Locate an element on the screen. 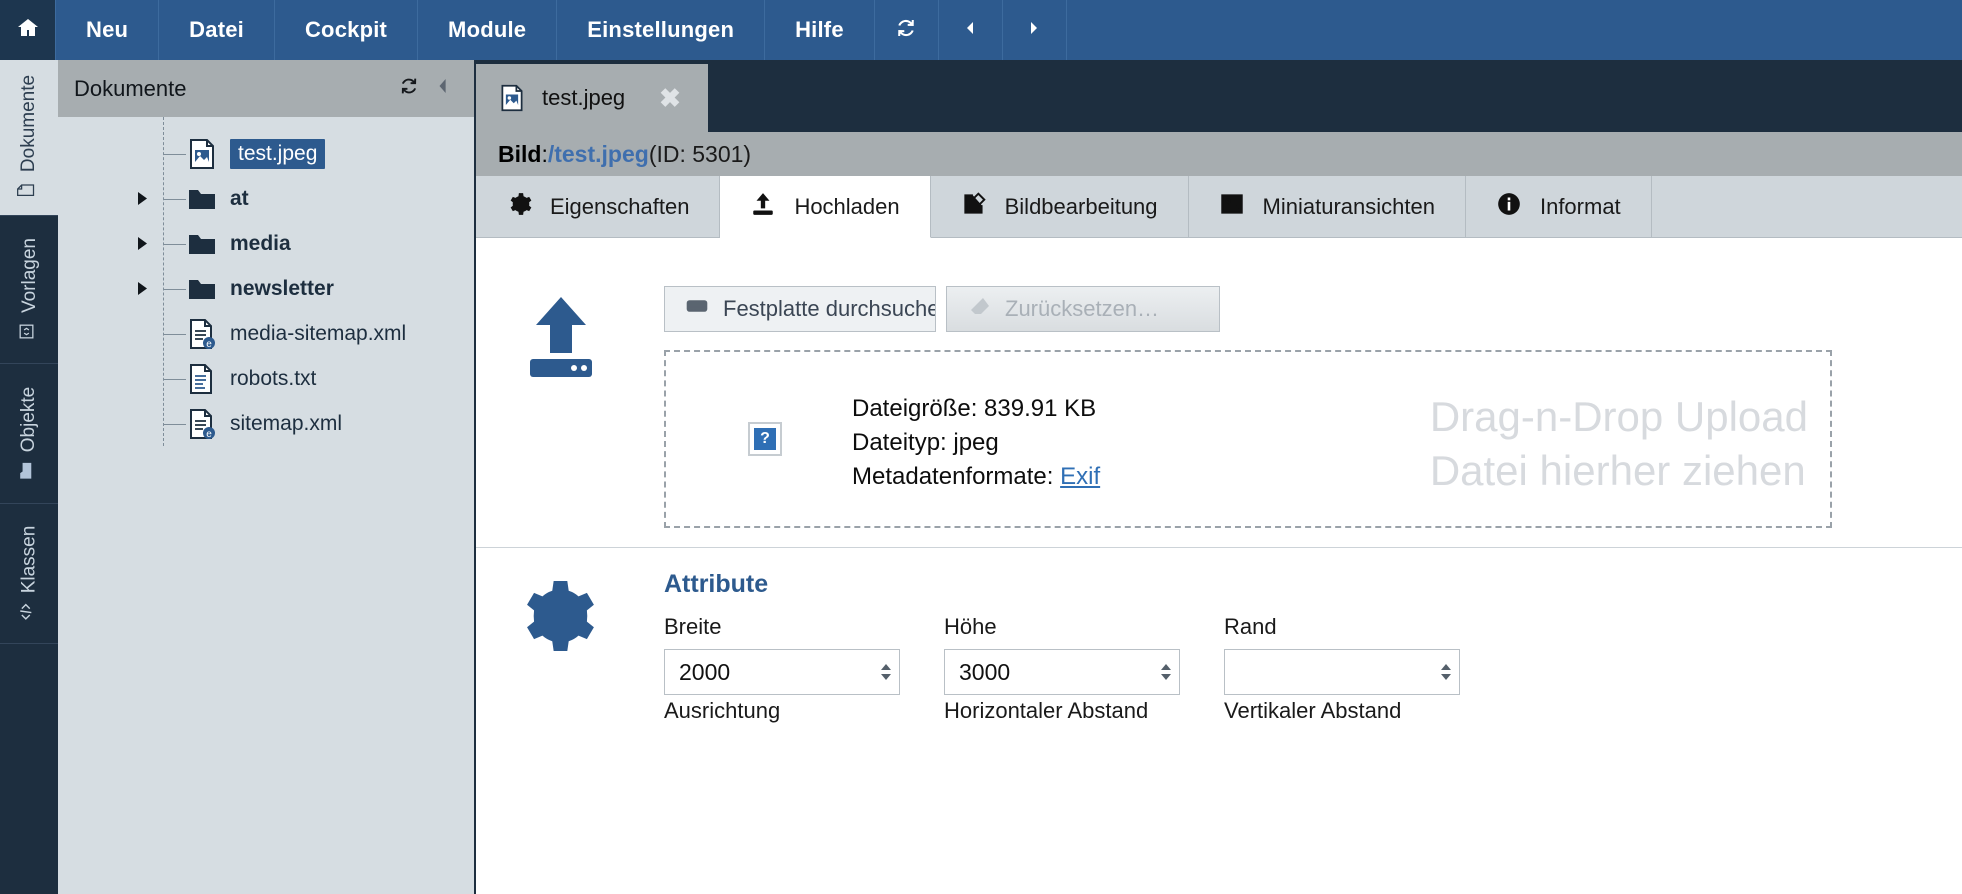 The width and height of the screenshot is (1962, 894). width-value: 2000 is located at coordinates (705, 671).